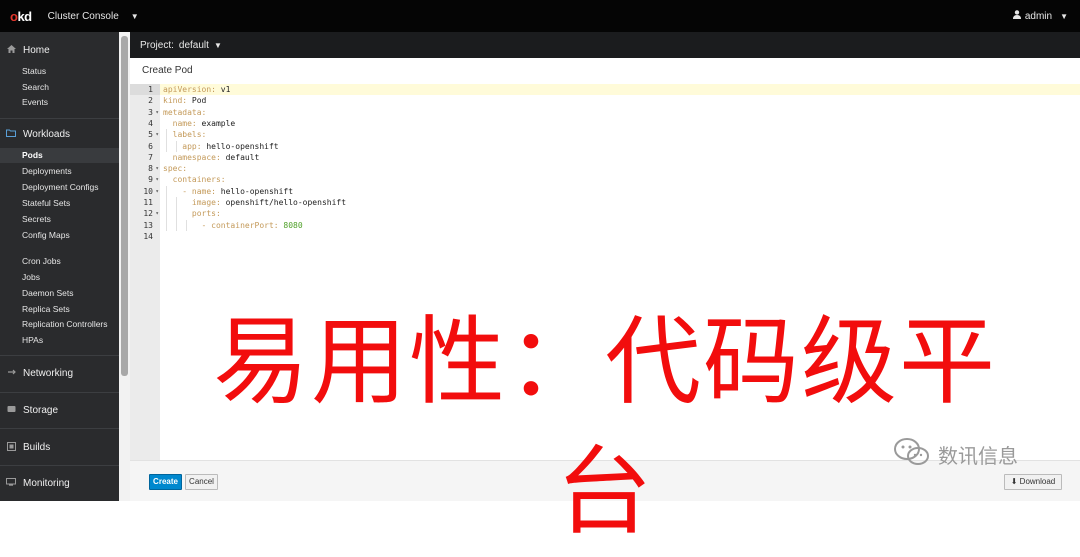 Image resolution: width=1080 pixels, height=557 pixels. Describe the element at coordinates (59, 483) in the screenshot. I see `nav-section-monitoring: Monitoring` at that location.